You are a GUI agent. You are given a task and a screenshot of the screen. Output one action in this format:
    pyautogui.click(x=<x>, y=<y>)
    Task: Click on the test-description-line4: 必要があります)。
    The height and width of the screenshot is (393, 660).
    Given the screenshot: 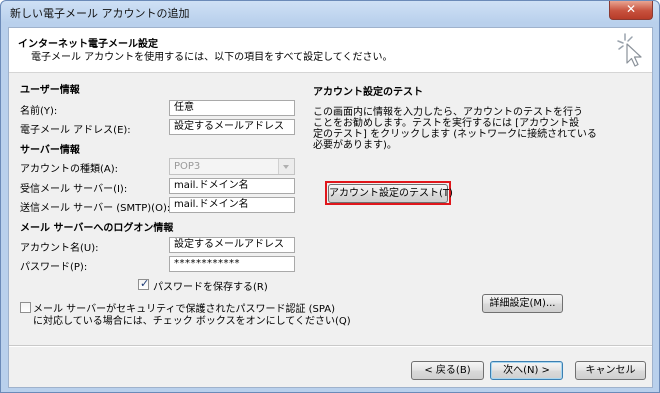 What is the action you would take?
    pyautogui.click(x=355, y=145)
    